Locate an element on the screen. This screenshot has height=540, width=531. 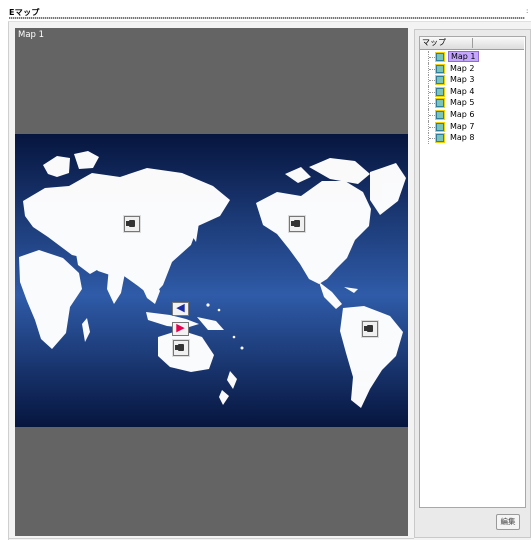
tree-item-map-1: Map 1 is located at coordinates (472, 57).